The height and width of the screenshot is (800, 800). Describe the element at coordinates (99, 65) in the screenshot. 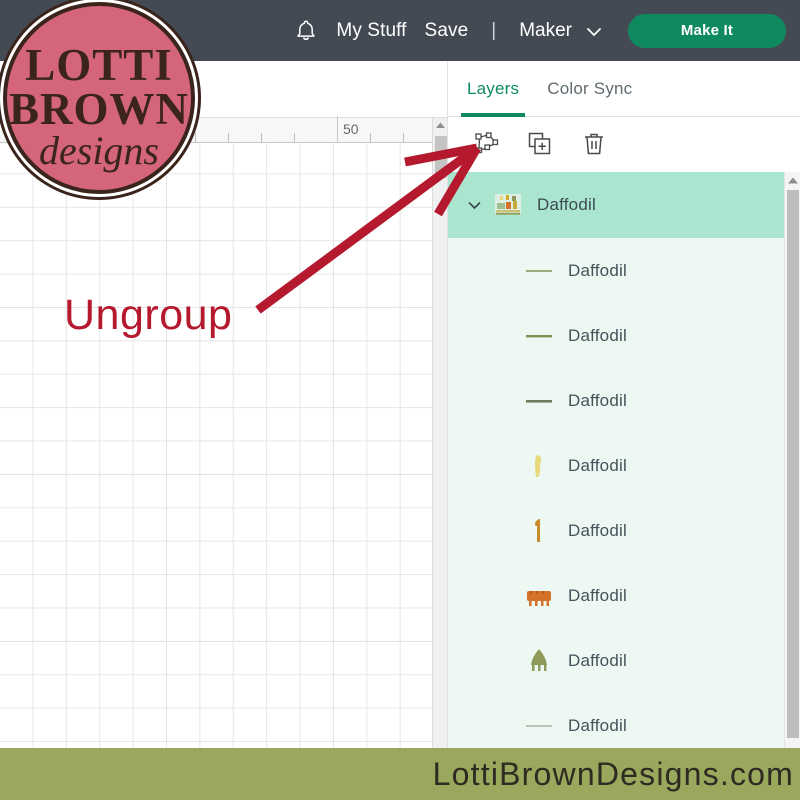

I see `logo-line-1: LOTTI` at that location.